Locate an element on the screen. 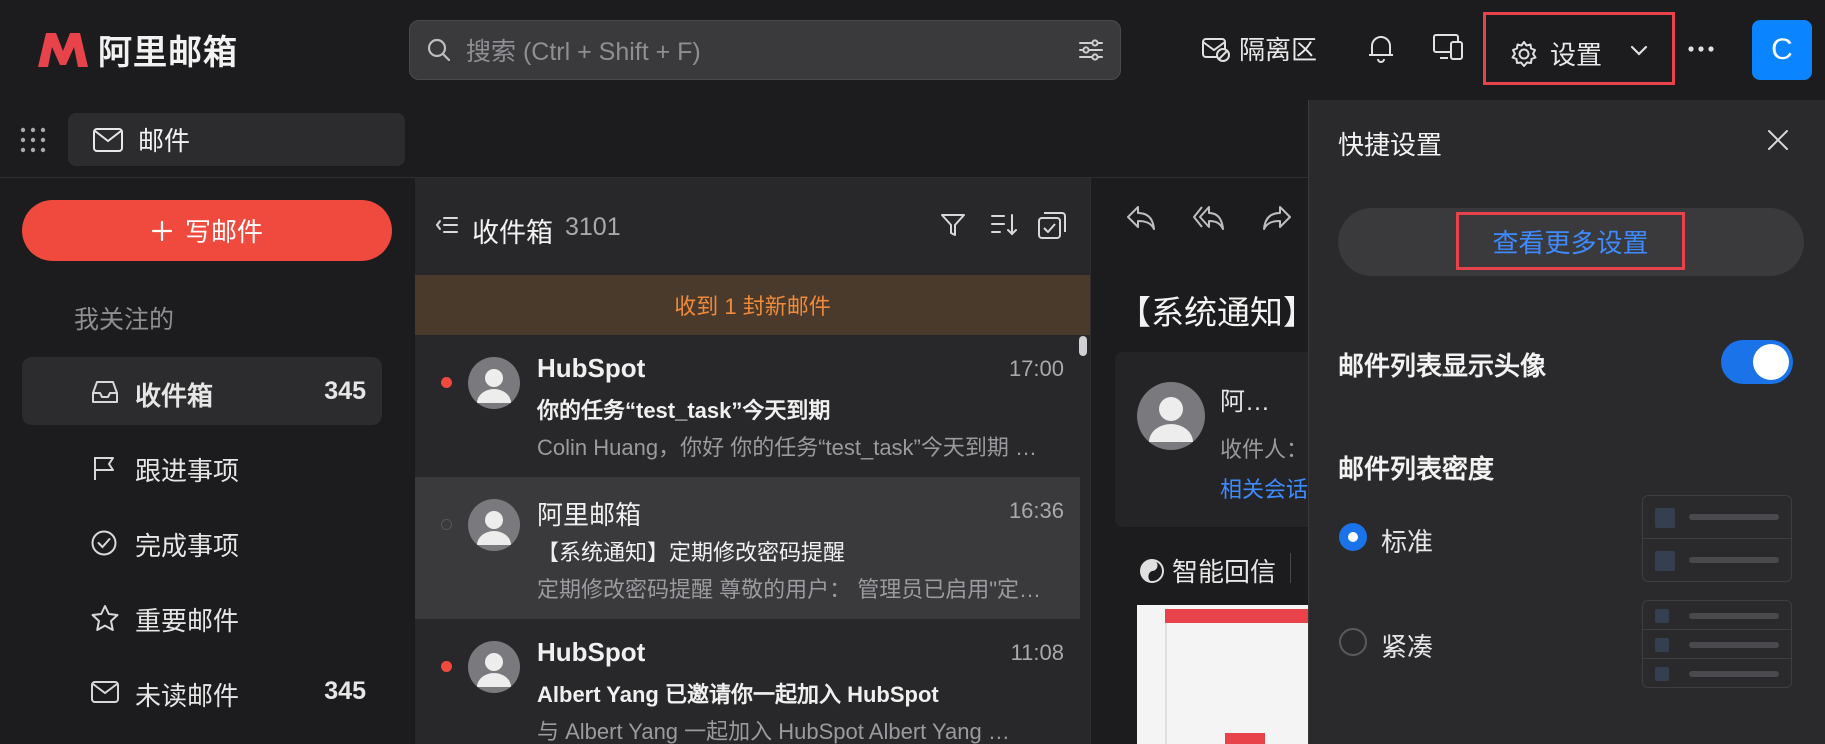 The width and height of the screenshot is (1825, 744). smart-reply-button: 智能回信 is located at coordinates (1207, 570).